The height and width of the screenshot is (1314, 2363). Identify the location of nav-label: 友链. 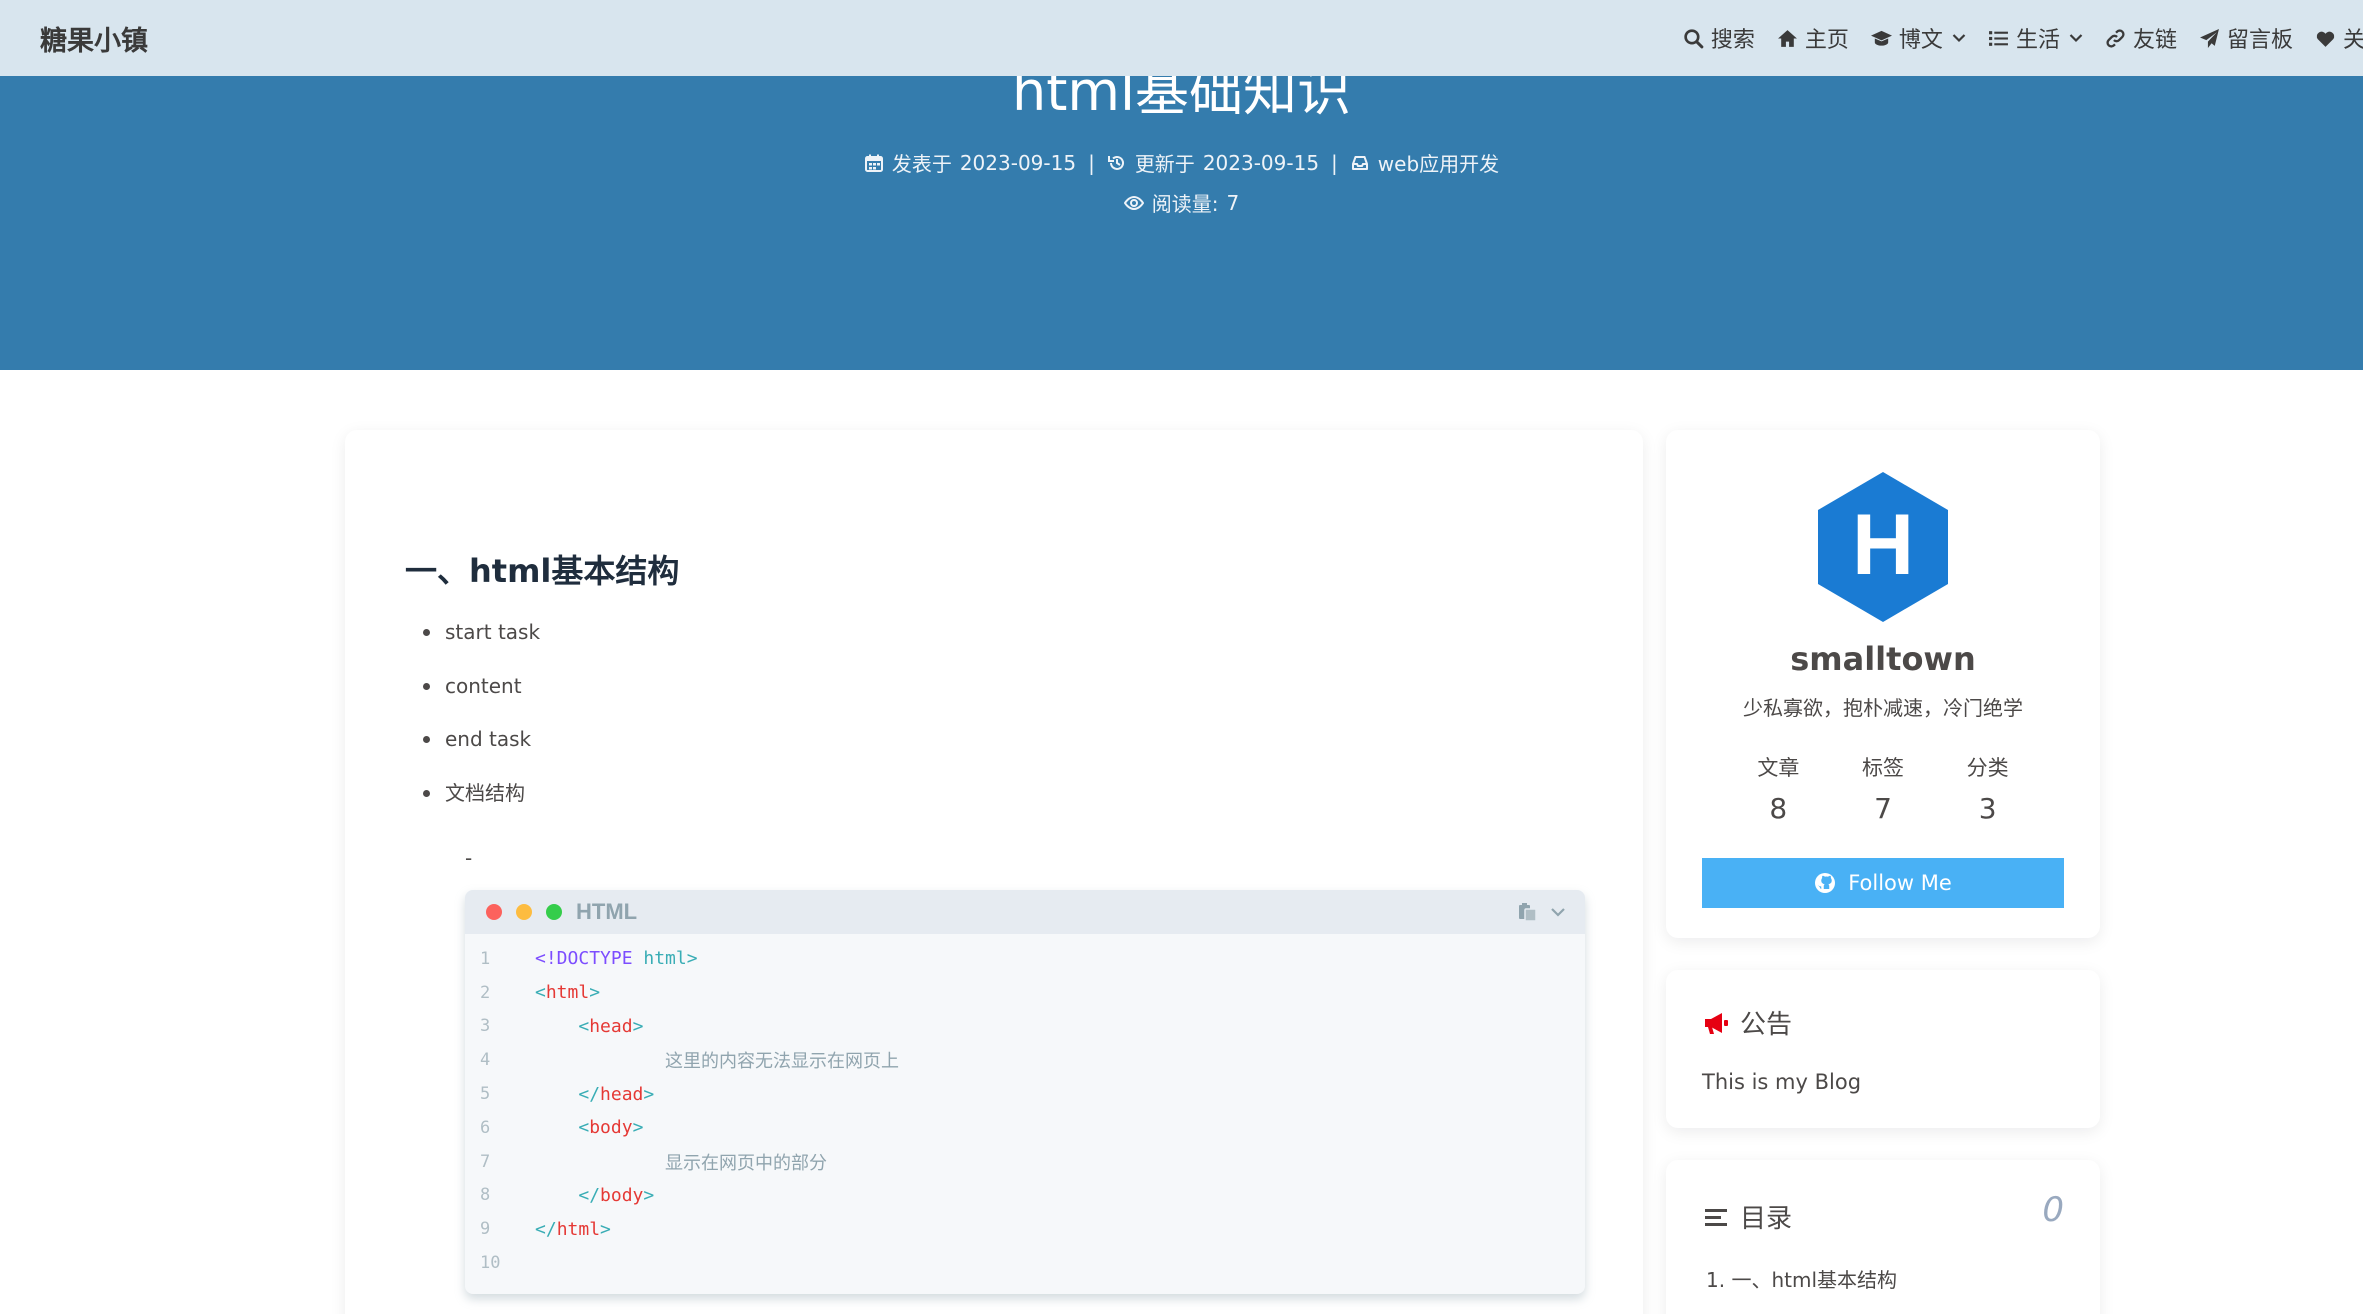
(2154, 40).